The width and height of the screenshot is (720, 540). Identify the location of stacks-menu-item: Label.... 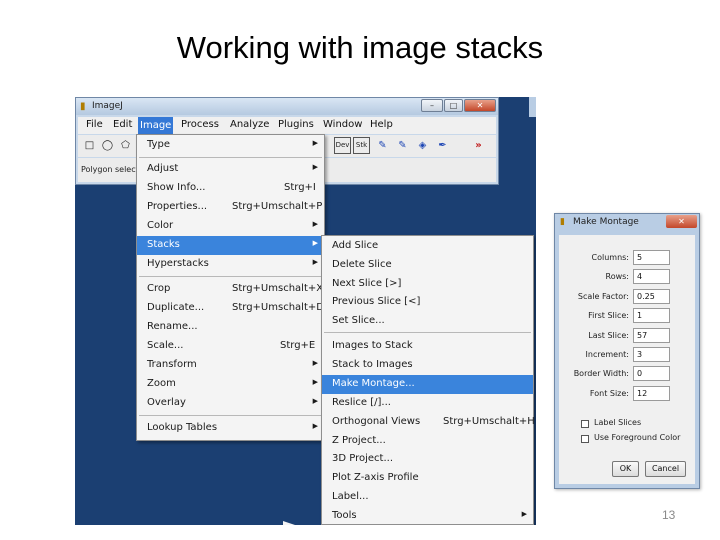
(427, 497).